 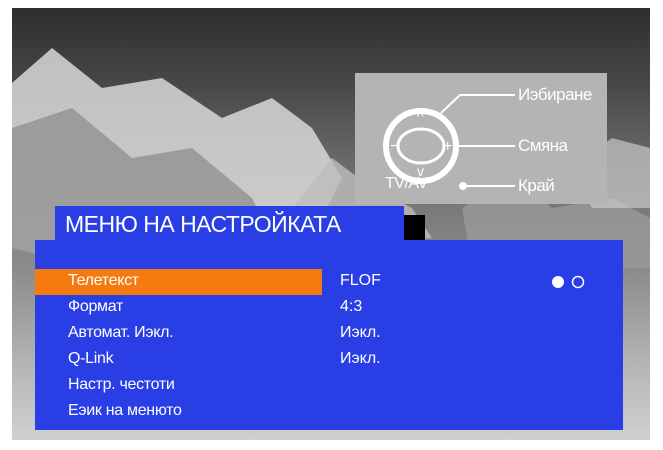 I want to click on menu-item-label: Телетекст, so click(x=103, y=280).